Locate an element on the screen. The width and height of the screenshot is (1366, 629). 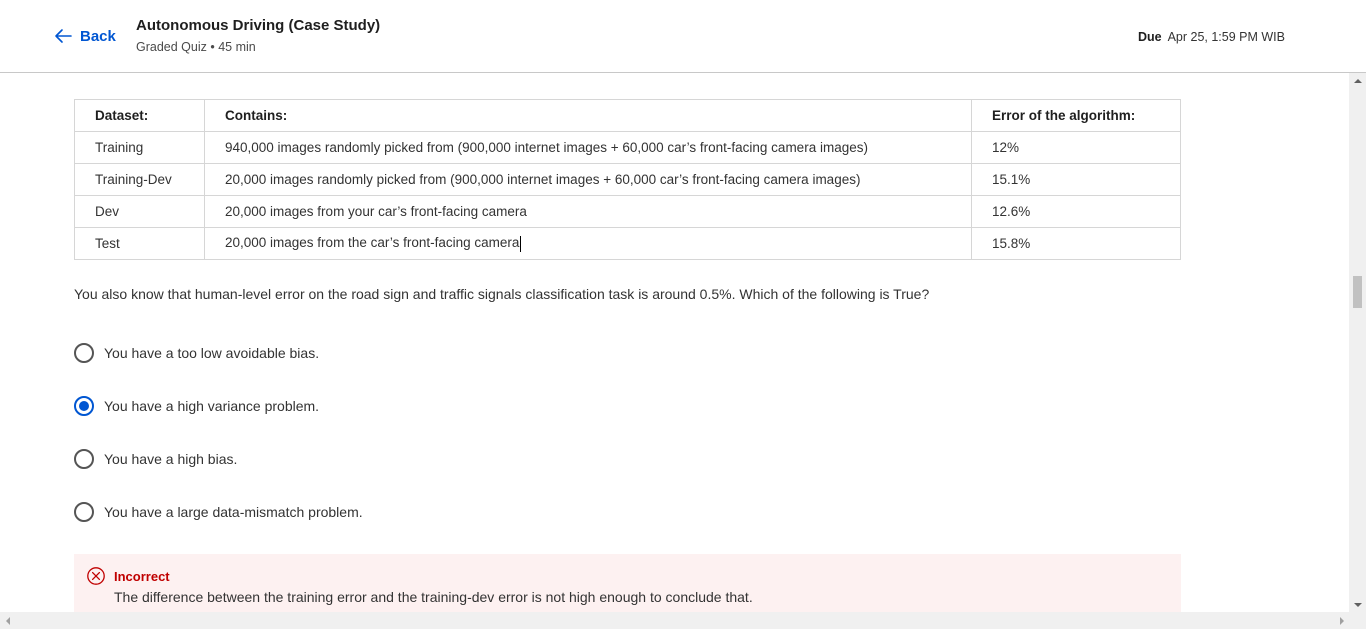
table-header-contains: Contains: is located at coordinates (588, 115).